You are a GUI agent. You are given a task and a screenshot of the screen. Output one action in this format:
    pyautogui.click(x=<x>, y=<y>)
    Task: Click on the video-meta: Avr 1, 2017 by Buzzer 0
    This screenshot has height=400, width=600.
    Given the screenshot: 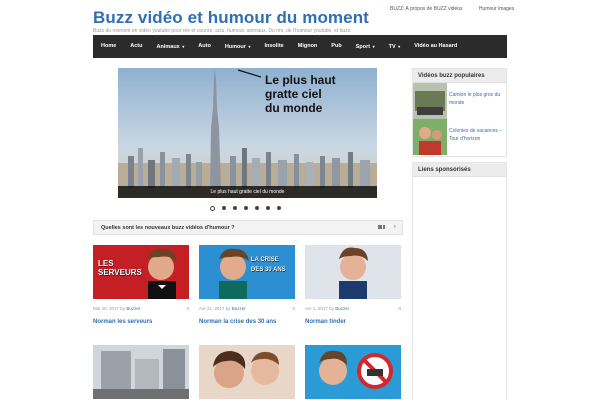 What is the action you would take?
    pyautogui.click(x=353, y=309)
    